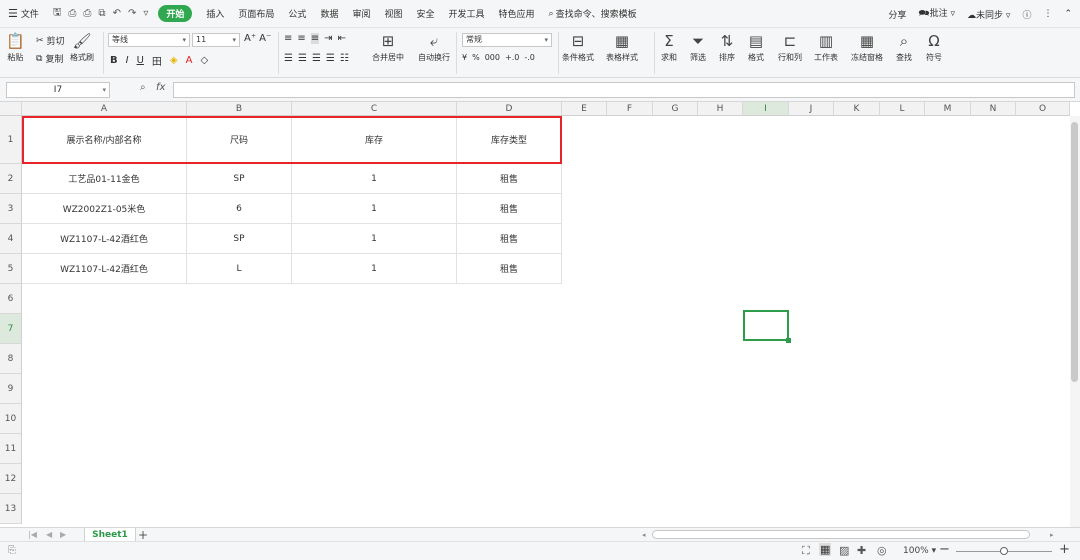  I want to click on first-sheet-icon: |◀, so click(32, 535).